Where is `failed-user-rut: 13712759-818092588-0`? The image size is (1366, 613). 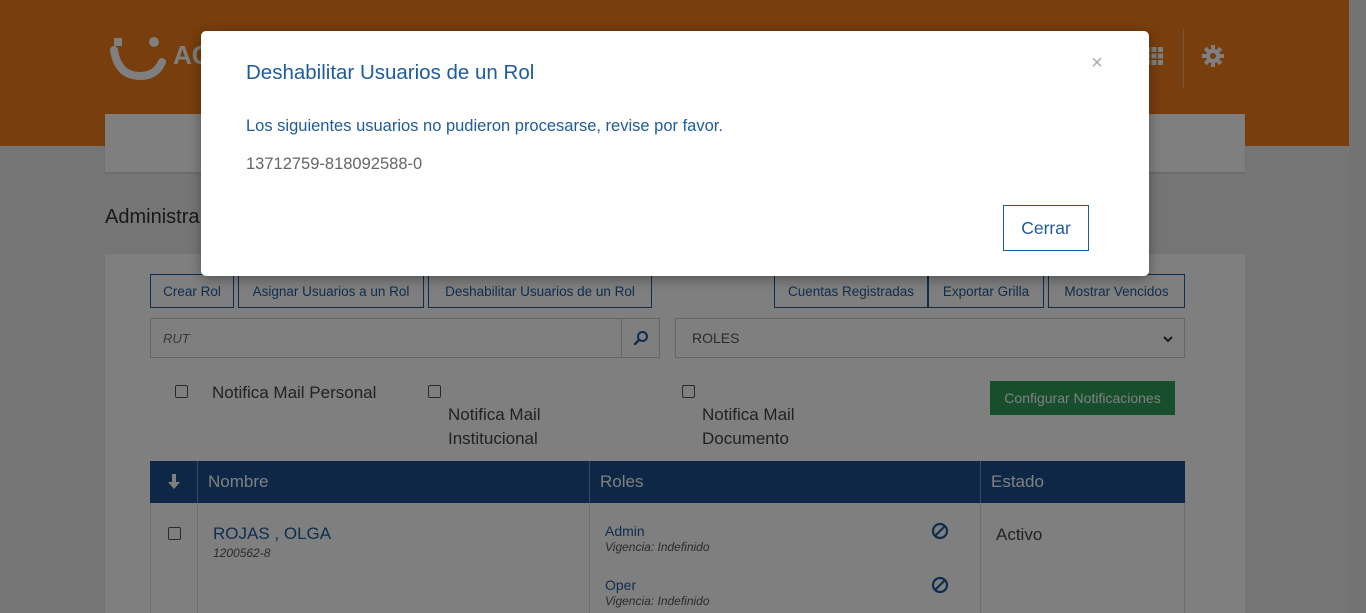
failed-user-rut: 13712759-818092588-0 is located at coordinates (334, 164).